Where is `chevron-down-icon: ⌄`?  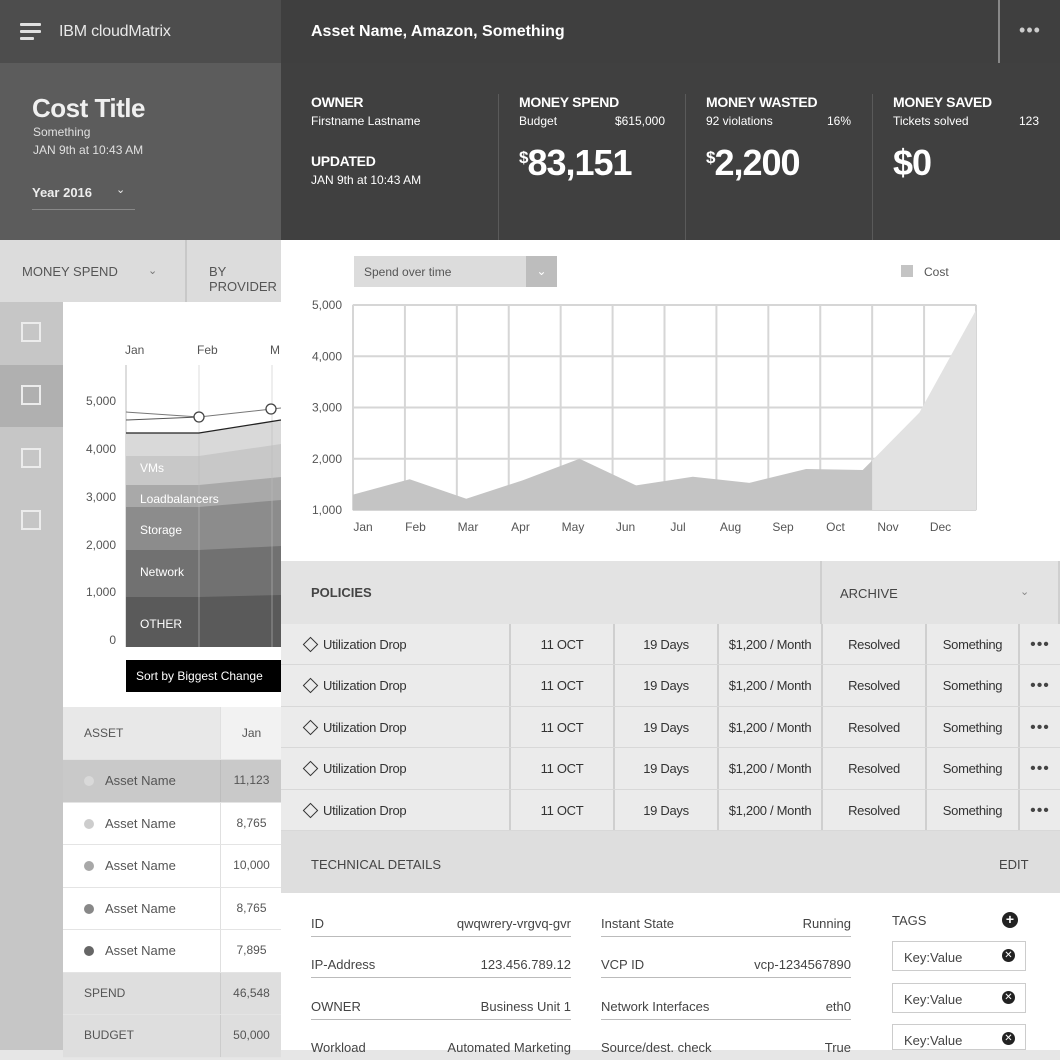 chevron-down-icon: ⌄ is located at coordinates (121, 190).